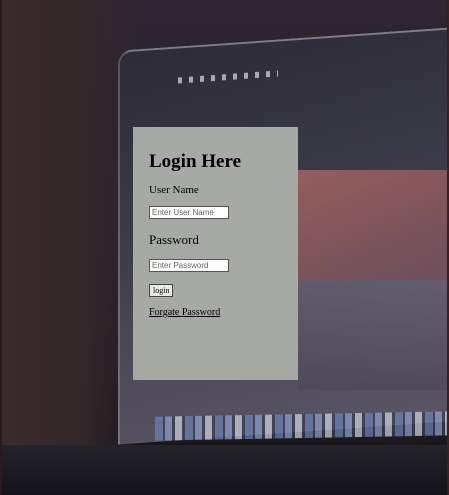 Image resolution: width=449 pixels, height=495 pixels. I want to click on login-button: login, so click(161, 290).